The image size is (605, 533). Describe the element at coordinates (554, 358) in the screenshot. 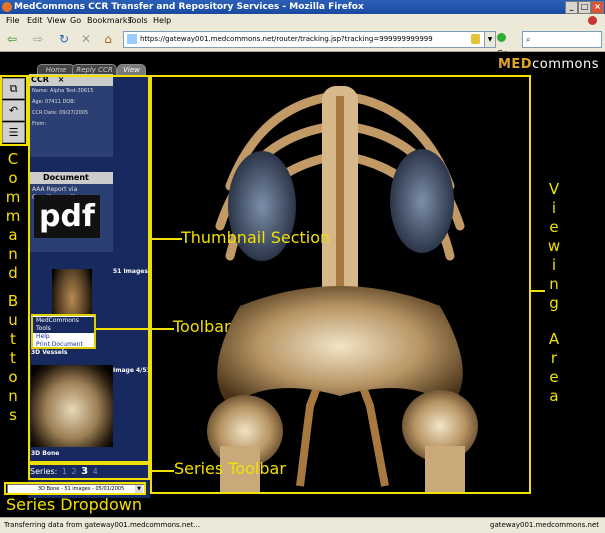

I see `view-letter: r` at that location.